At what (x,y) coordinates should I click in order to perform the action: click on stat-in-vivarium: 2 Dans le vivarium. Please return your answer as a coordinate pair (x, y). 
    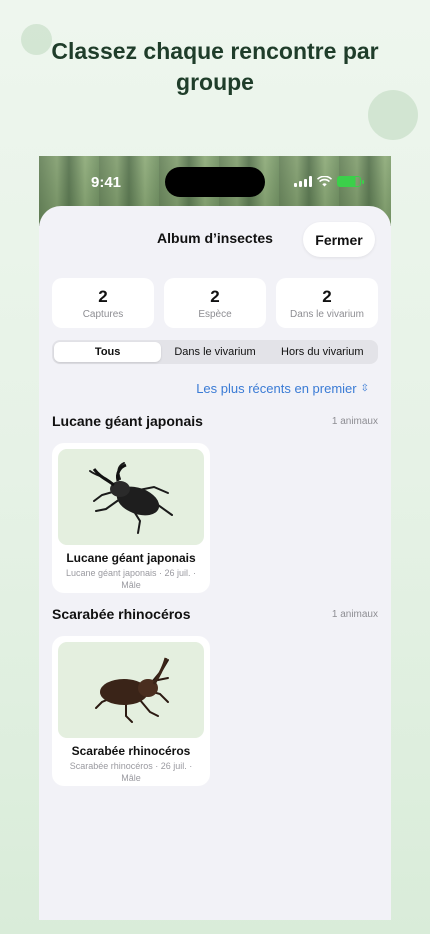
    Looking at the image, I should click on (327, 303).